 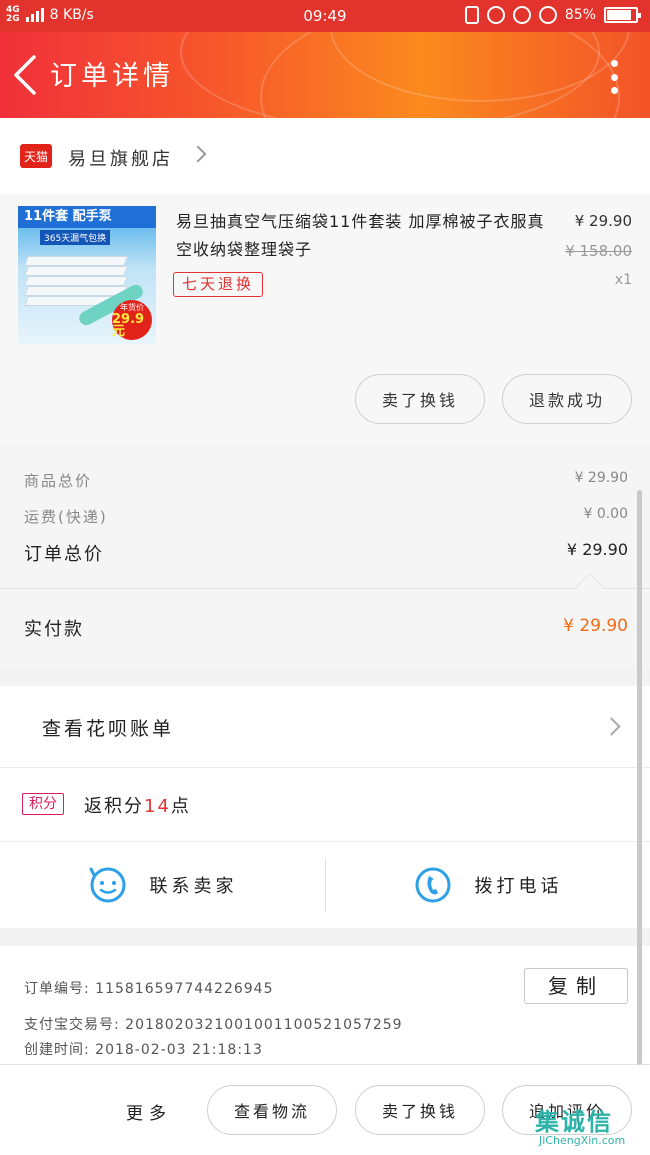 I want to click on thumb-price-badge: 年货价 29.9元, so click(x=132, y=320).